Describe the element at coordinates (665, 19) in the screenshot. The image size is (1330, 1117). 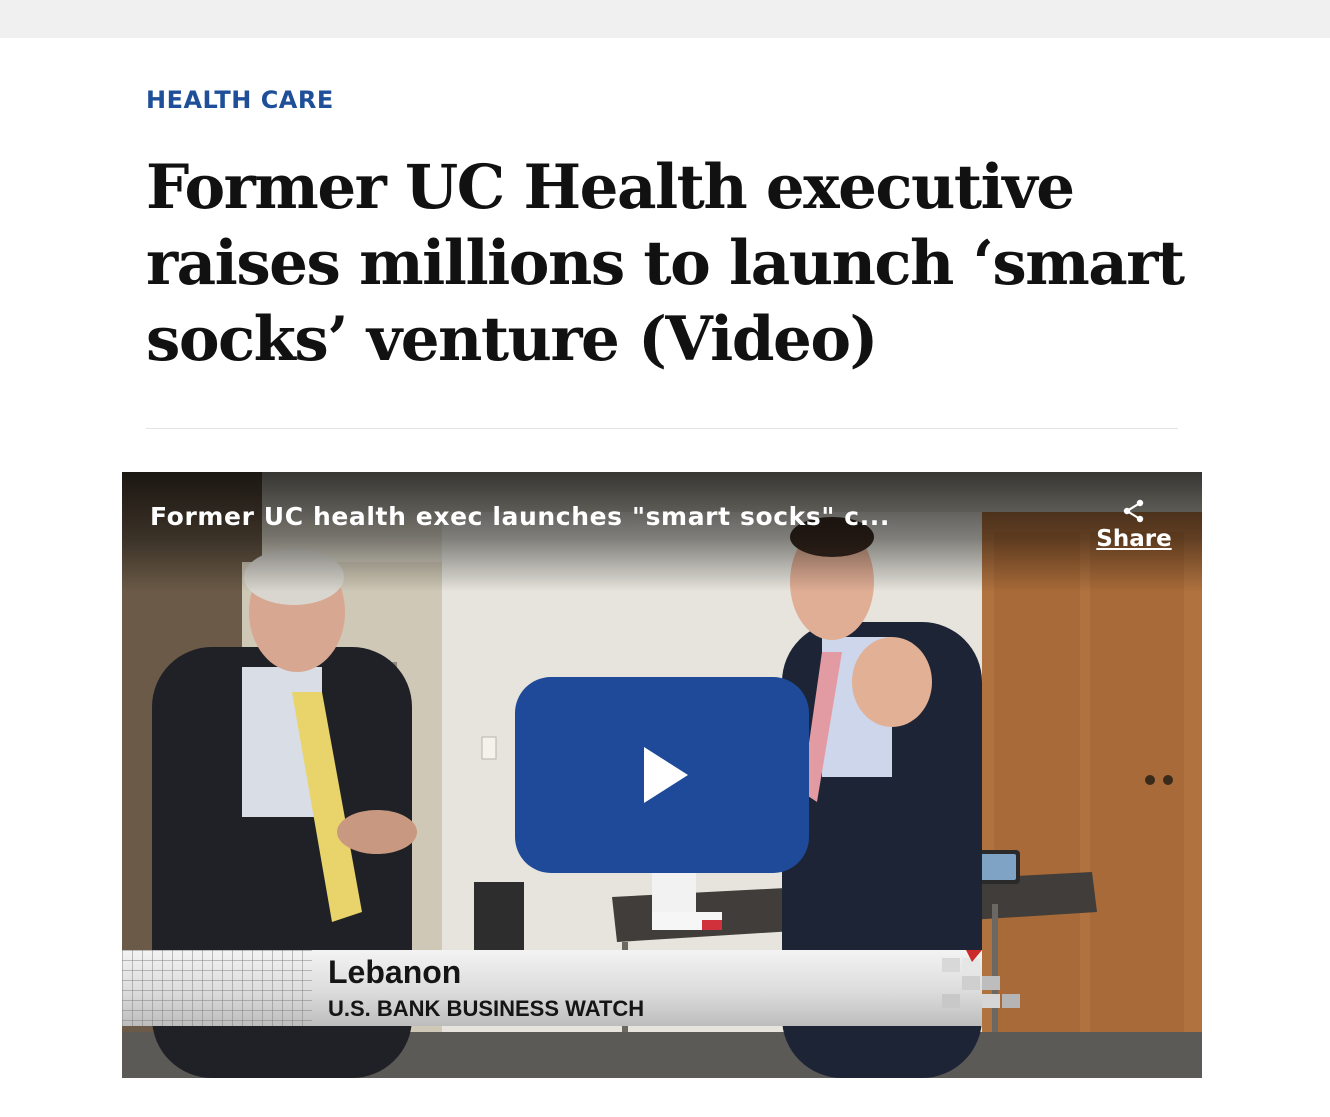
I see `browser-top-bar` at that location.